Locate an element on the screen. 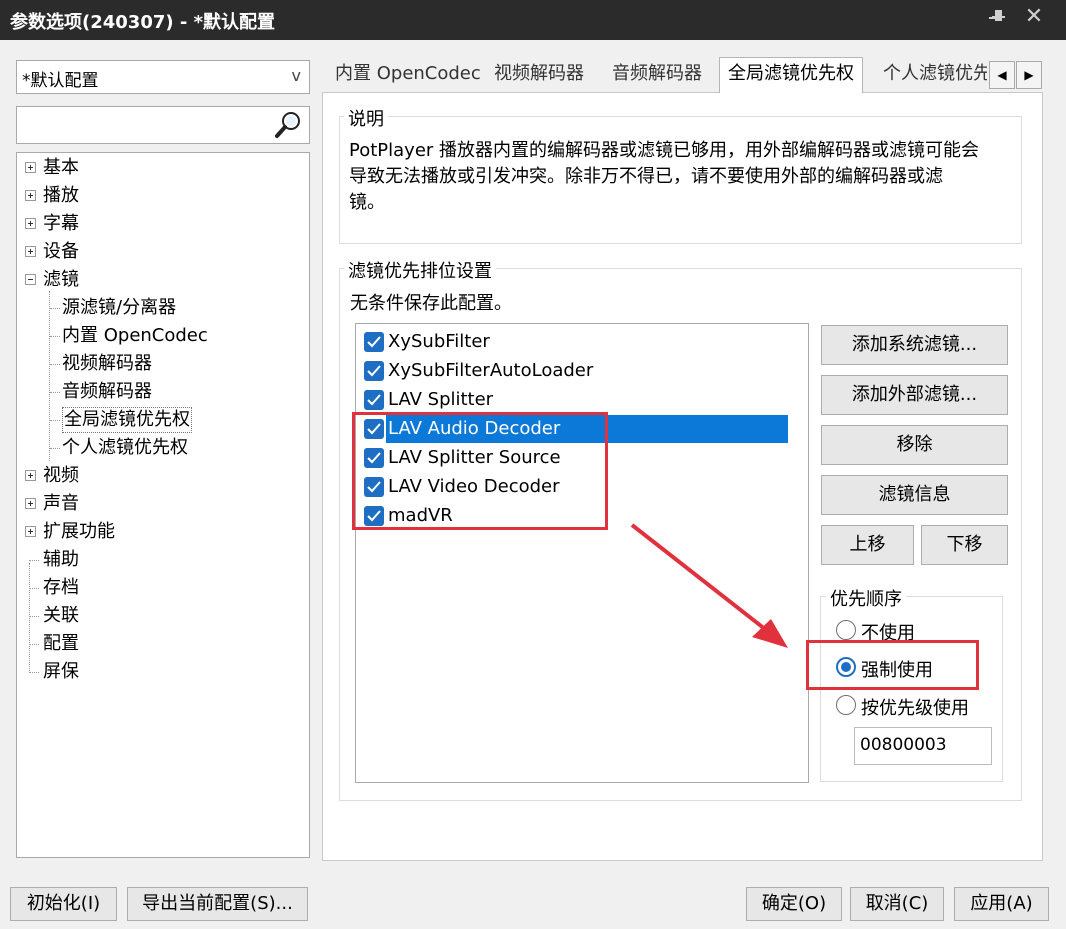  search-input is located at coordinates (163, 125).